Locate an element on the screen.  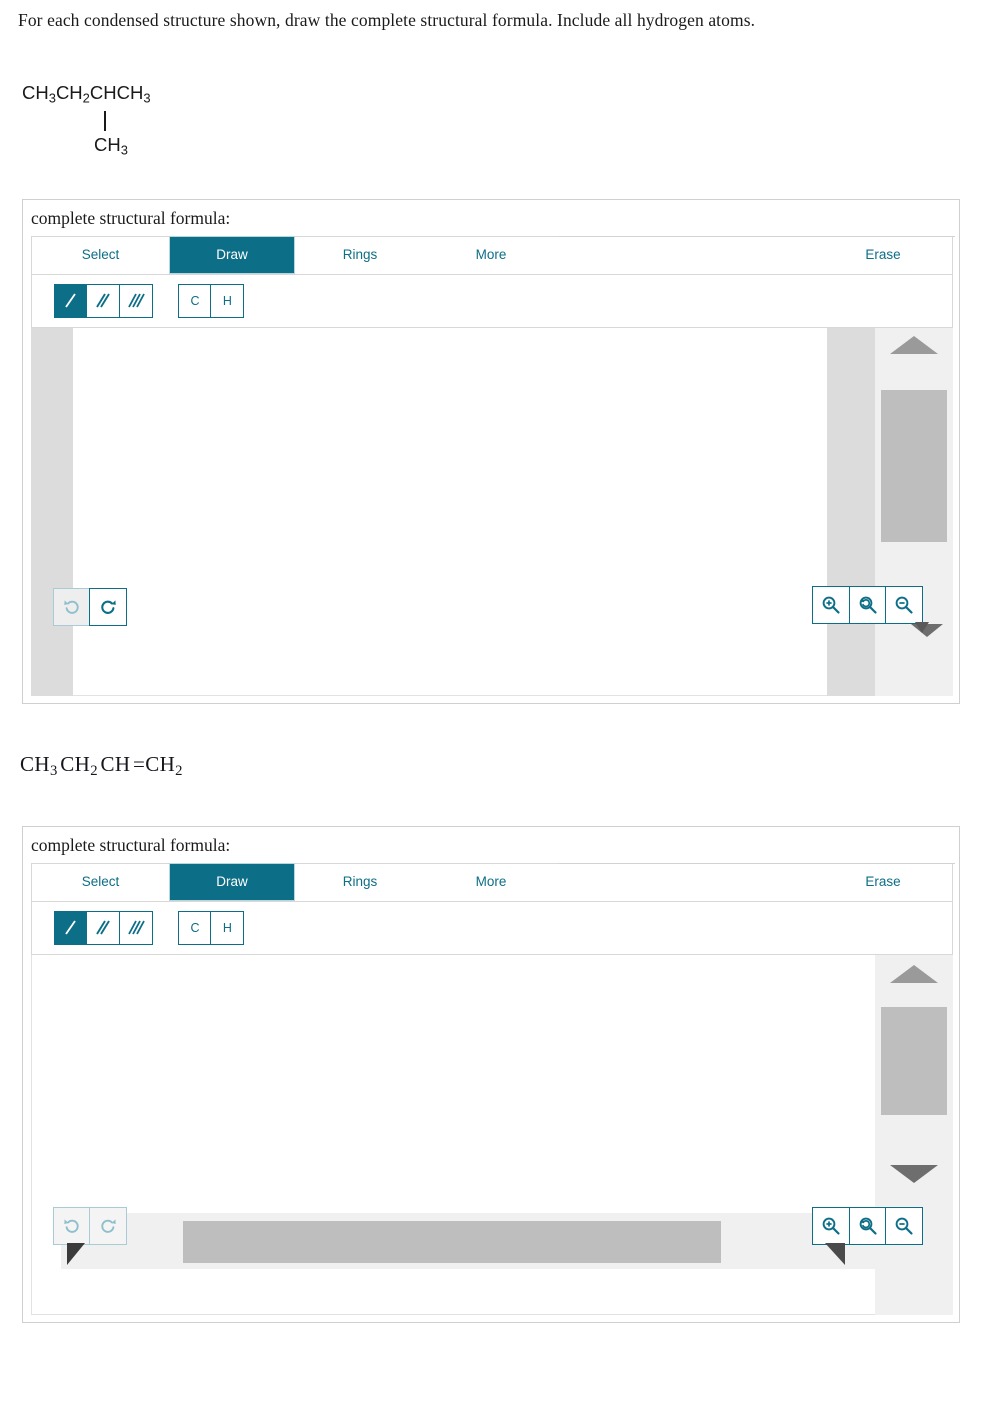
formula-1-main-chain: CH3CH2CHCH3 is located at coordinates (86, 94).